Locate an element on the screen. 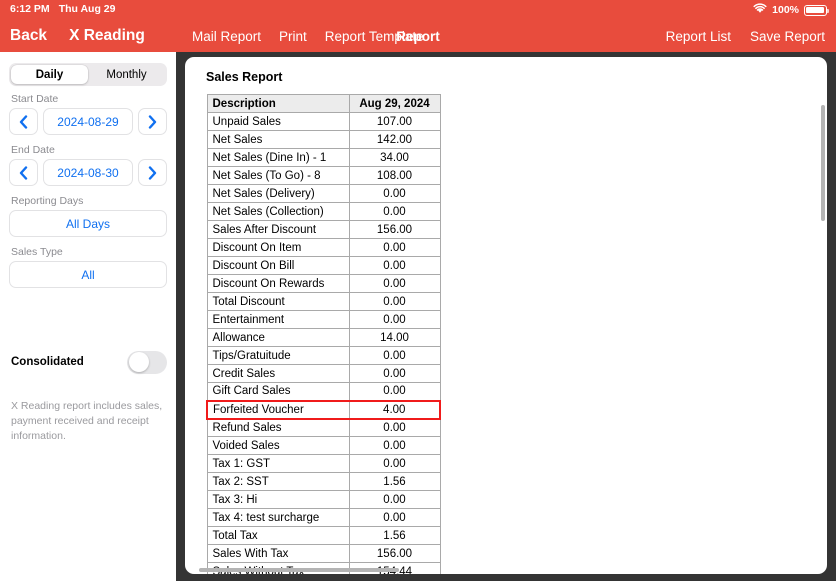 This screenshot has width=836, height=581. end-date-prev-button is located at coordinates (23, 172).